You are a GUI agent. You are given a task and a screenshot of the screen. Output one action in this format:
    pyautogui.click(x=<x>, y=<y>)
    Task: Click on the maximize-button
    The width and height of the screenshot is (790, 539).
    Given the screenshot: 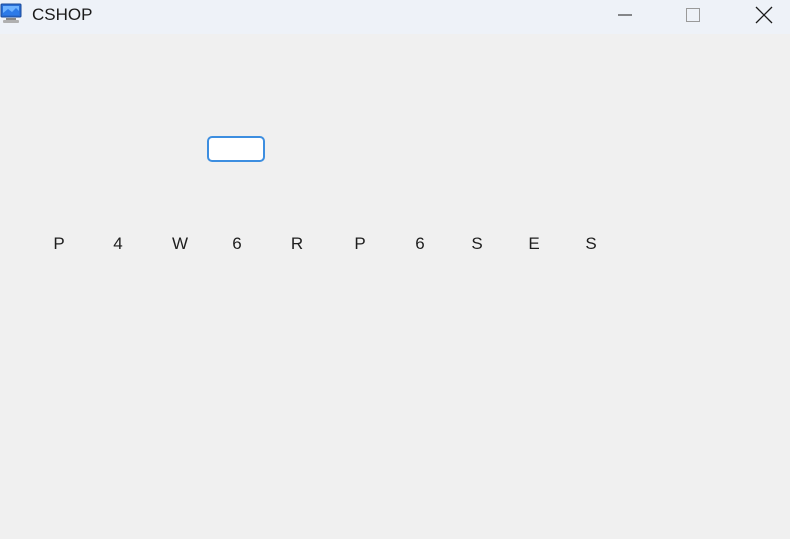 What is the action you would take?
    pyautogui.click(x=693, y=15)
    